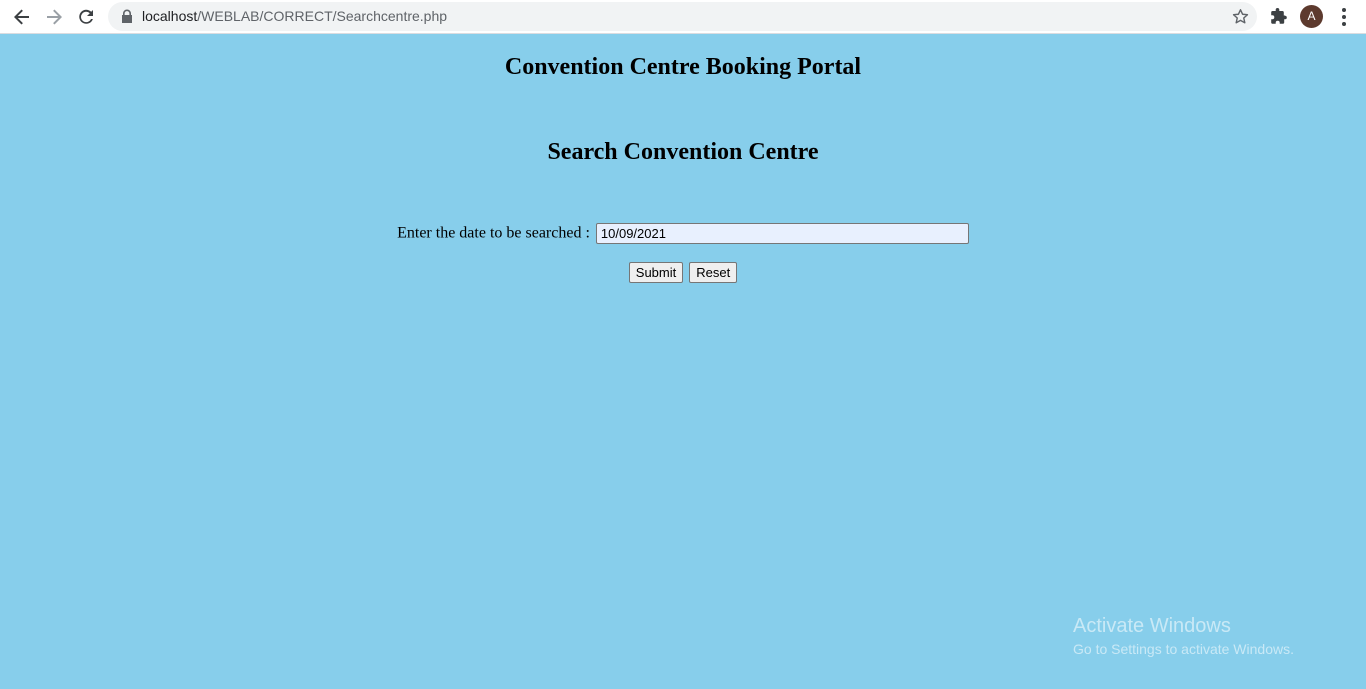 The height and width of the screenshot is (689, 1366). What do you see at coordinates (1344, 17) in the screenshot?
I see `kebab-menu-icon` at bounding box center [1344, 17].